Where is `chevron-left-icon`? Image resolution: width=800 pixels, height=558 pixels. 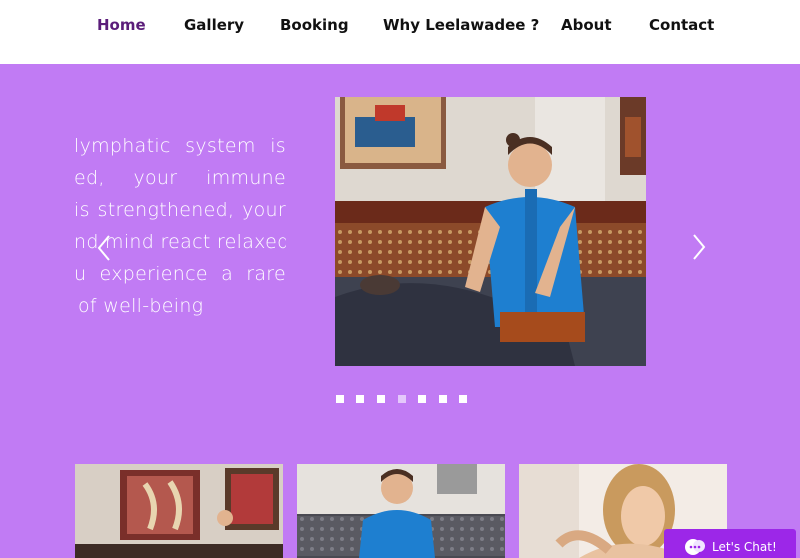
chevron-left-icon is located at coordinates (103, 248).